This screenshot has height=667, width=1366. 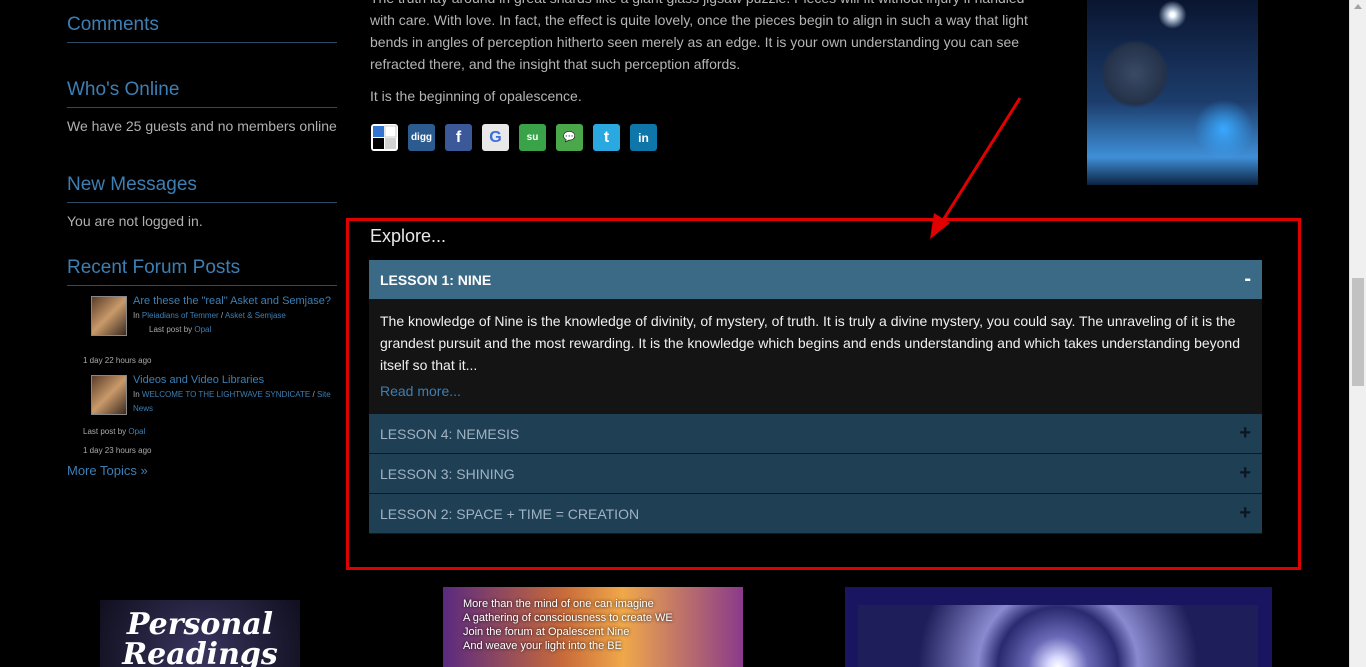 What do you see at coordinates (255, 315) in the screenshot?
I see `forum-subcategory-link: Asket & Semjase` at bounding box center [255, 315].